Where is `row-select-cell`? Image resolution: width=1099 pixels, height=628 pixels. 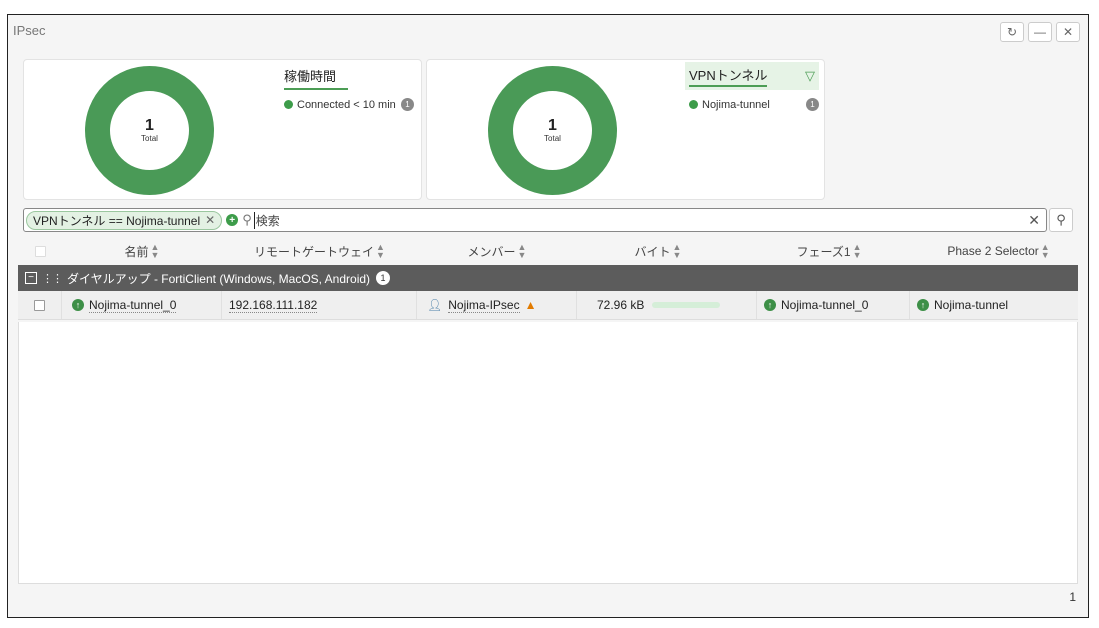 row-select-cell is located at coordinates (40, 305).